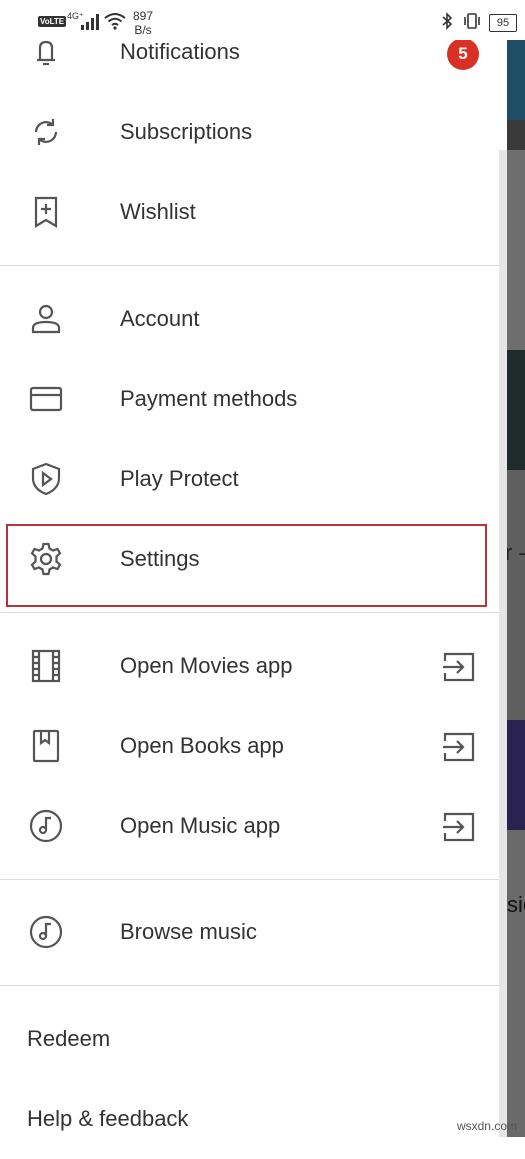  What do you see at coordinates (46, 399) in the screenshot?
I see `credit-card-icon` at bounding box center [46, 399].